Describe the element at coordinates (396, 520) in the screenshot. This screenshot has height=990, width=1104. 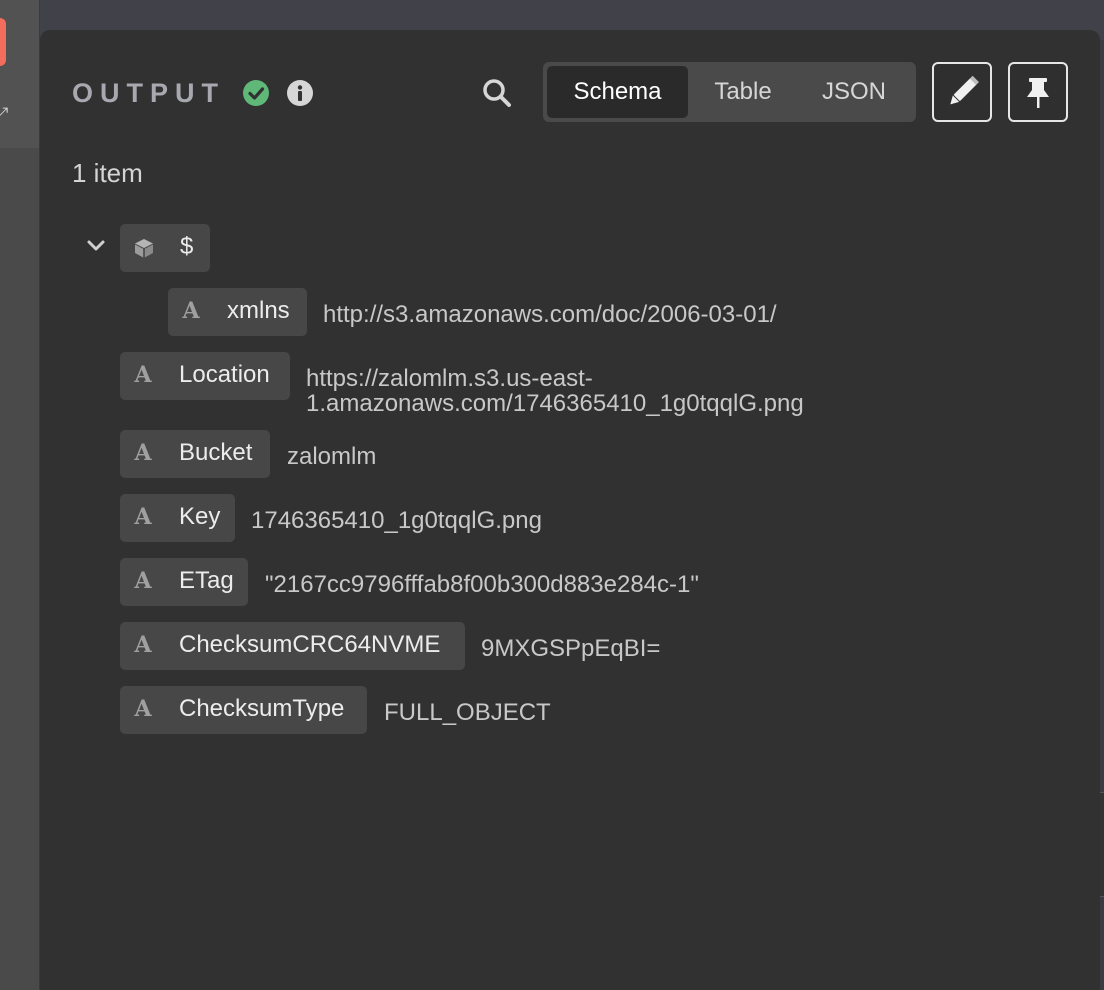
I see `field-value: 1746365410_1g0tqqlG.png` at that location.